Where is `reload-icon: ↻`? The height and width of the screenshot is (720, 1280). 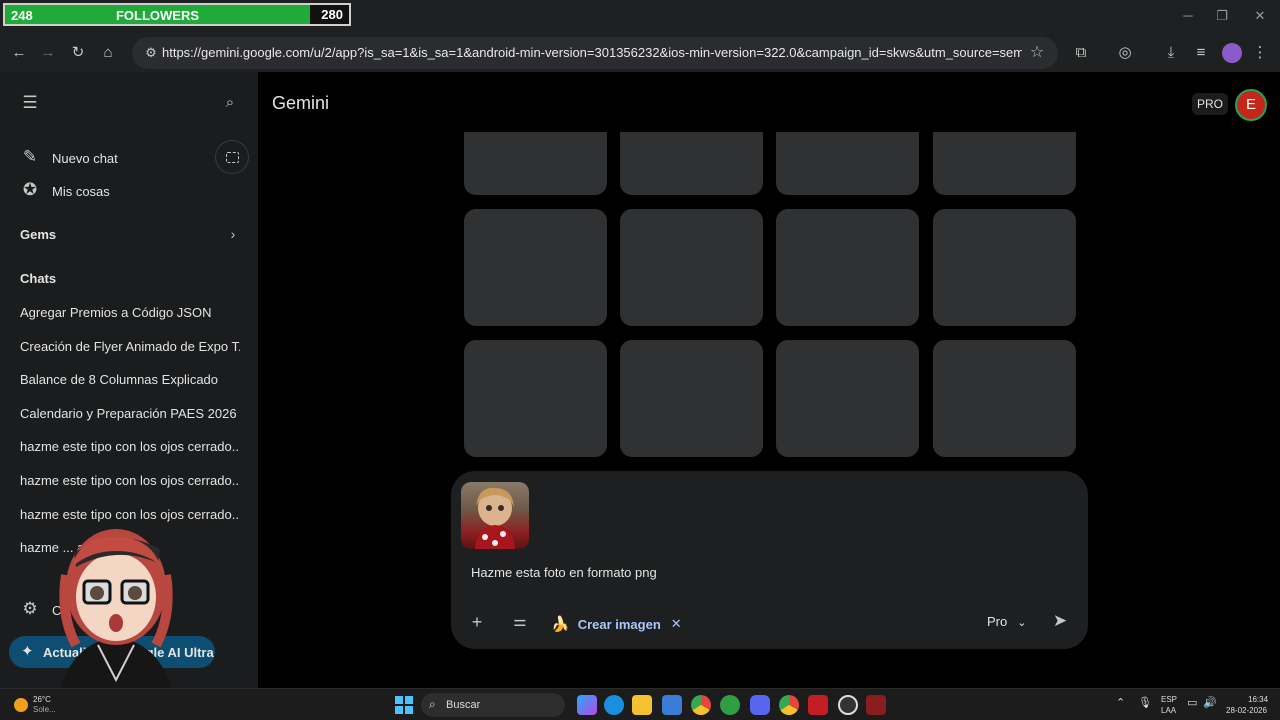
reload-icon: ↻ is located at coordinates (78, 53).